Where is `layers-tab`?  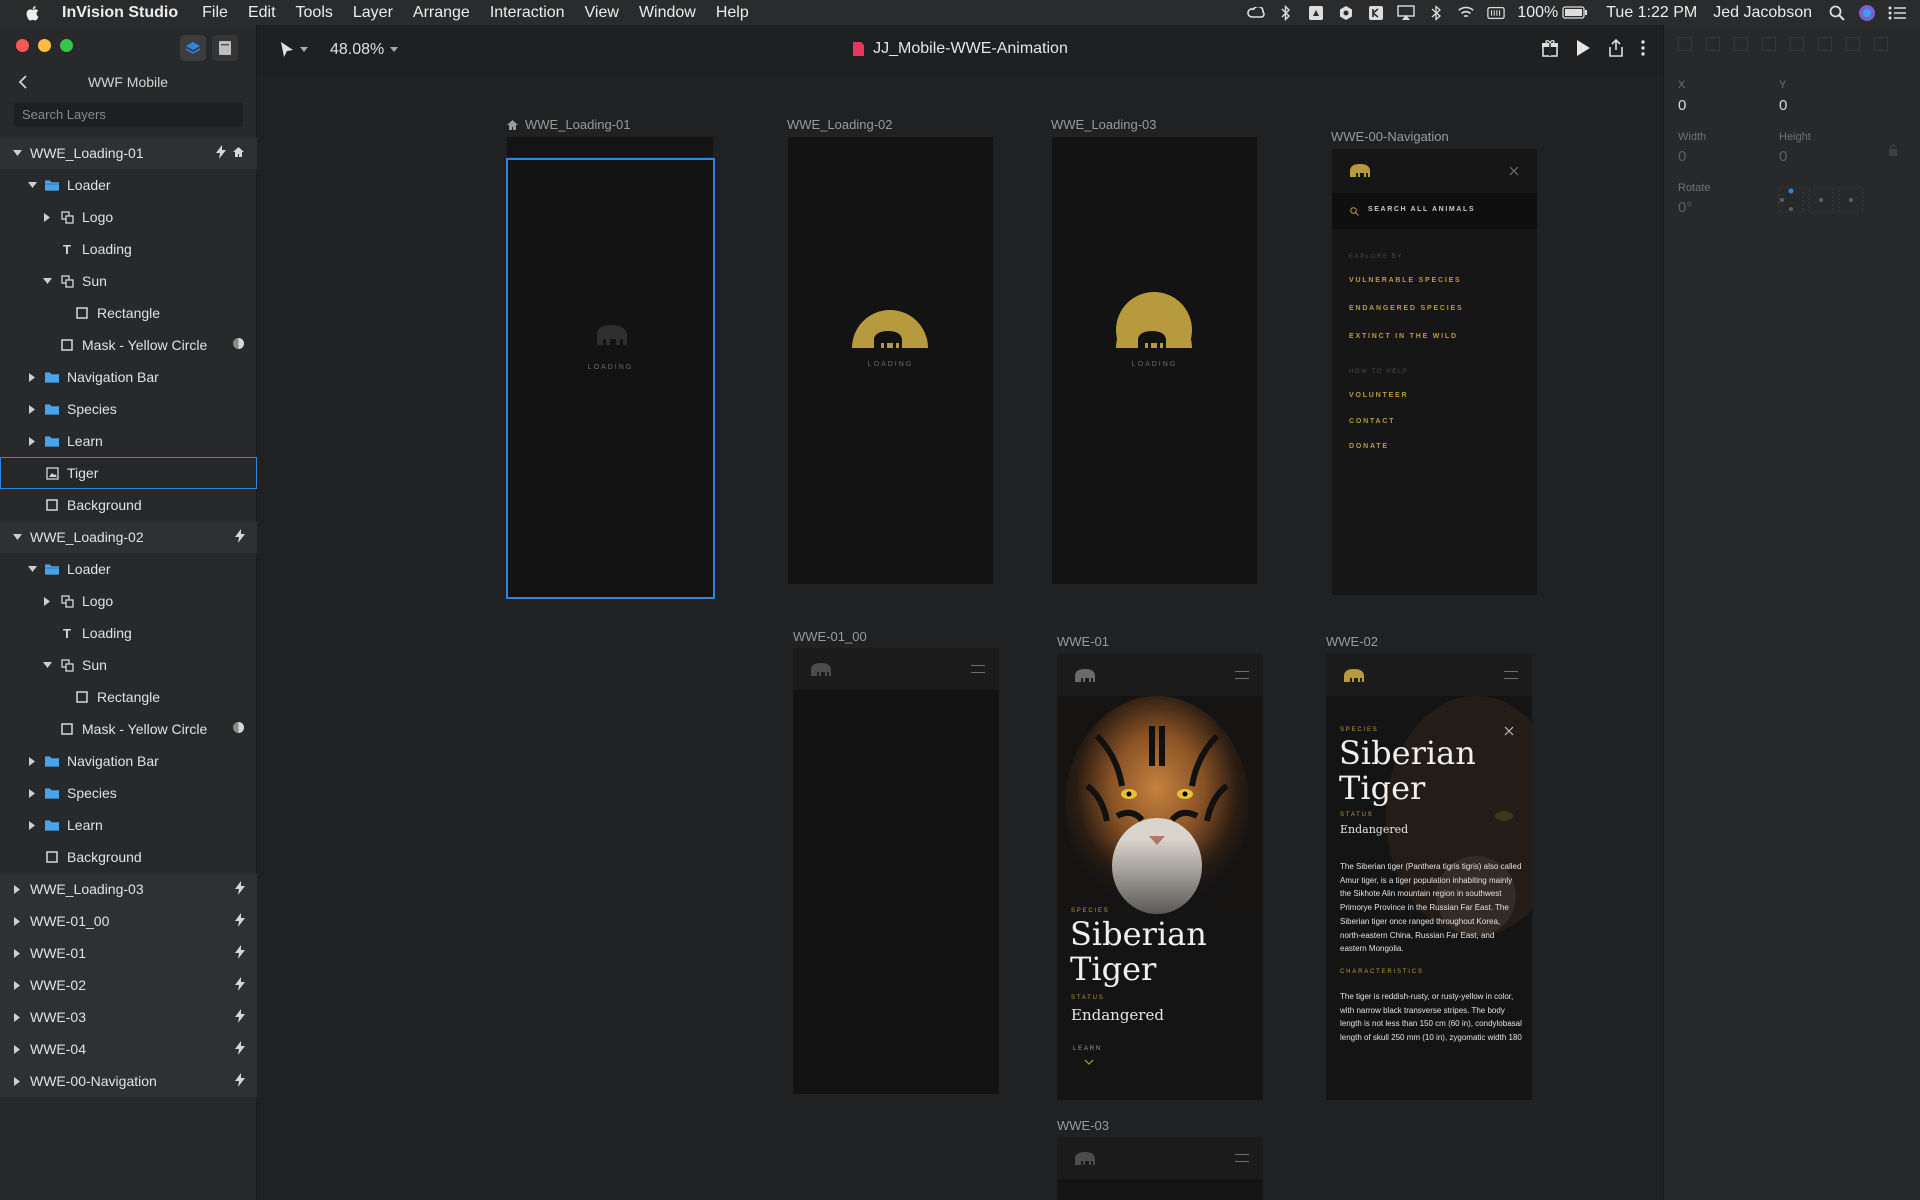 layers-tab is located at coordinates (193, 48).